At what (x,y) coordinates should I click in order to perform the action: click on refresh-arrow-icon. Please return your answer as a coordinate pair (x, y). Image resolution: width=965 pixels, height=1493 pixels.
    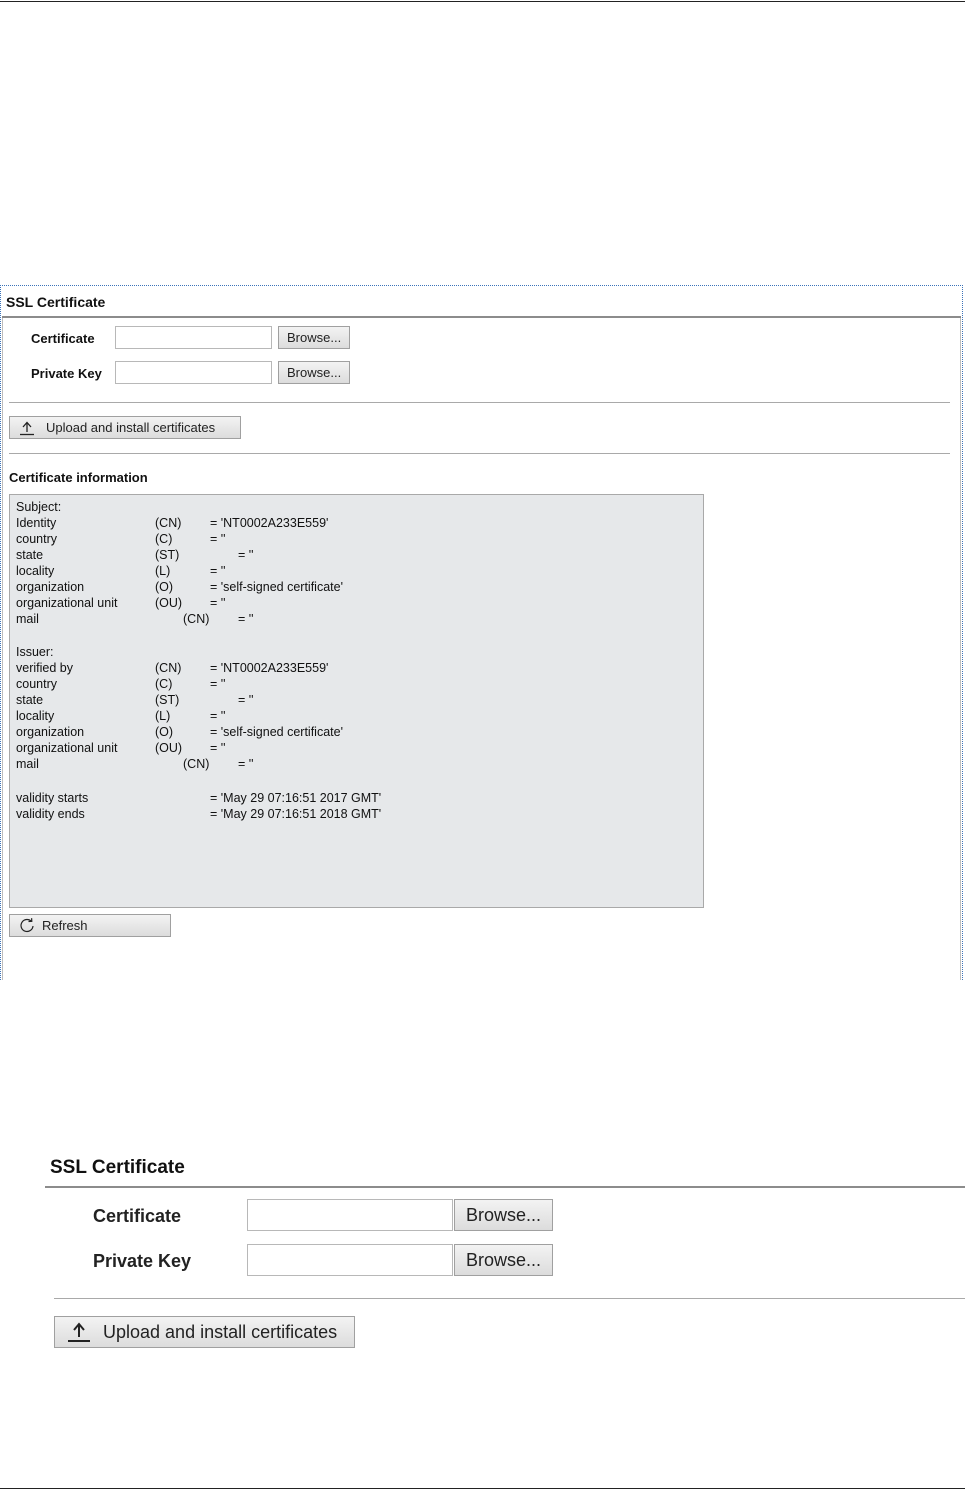
    Looking at the image, I should click on (27, 924).